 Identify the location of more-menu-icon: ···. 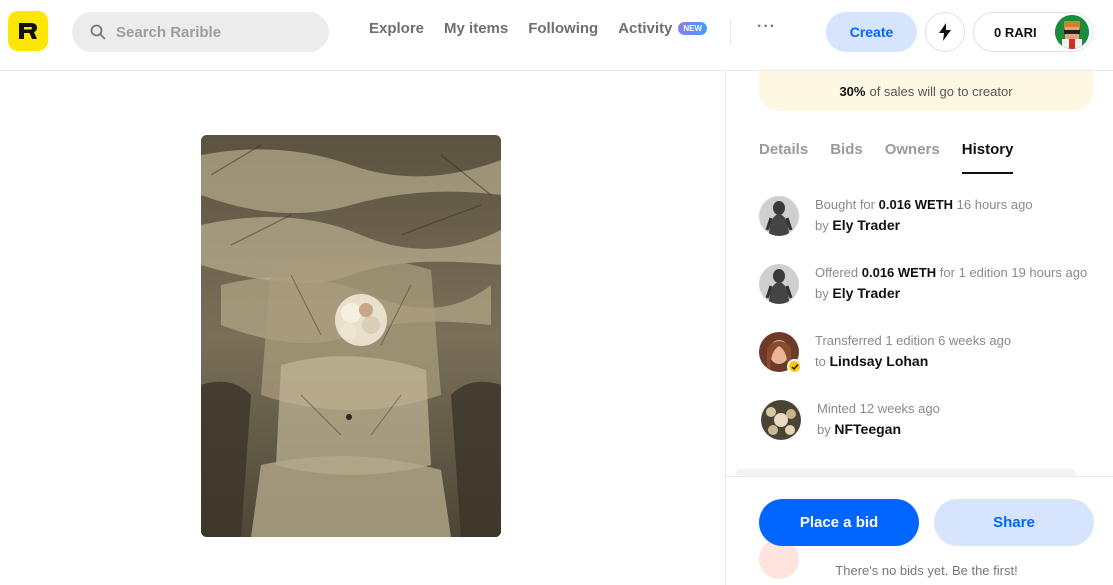
(766, 27).